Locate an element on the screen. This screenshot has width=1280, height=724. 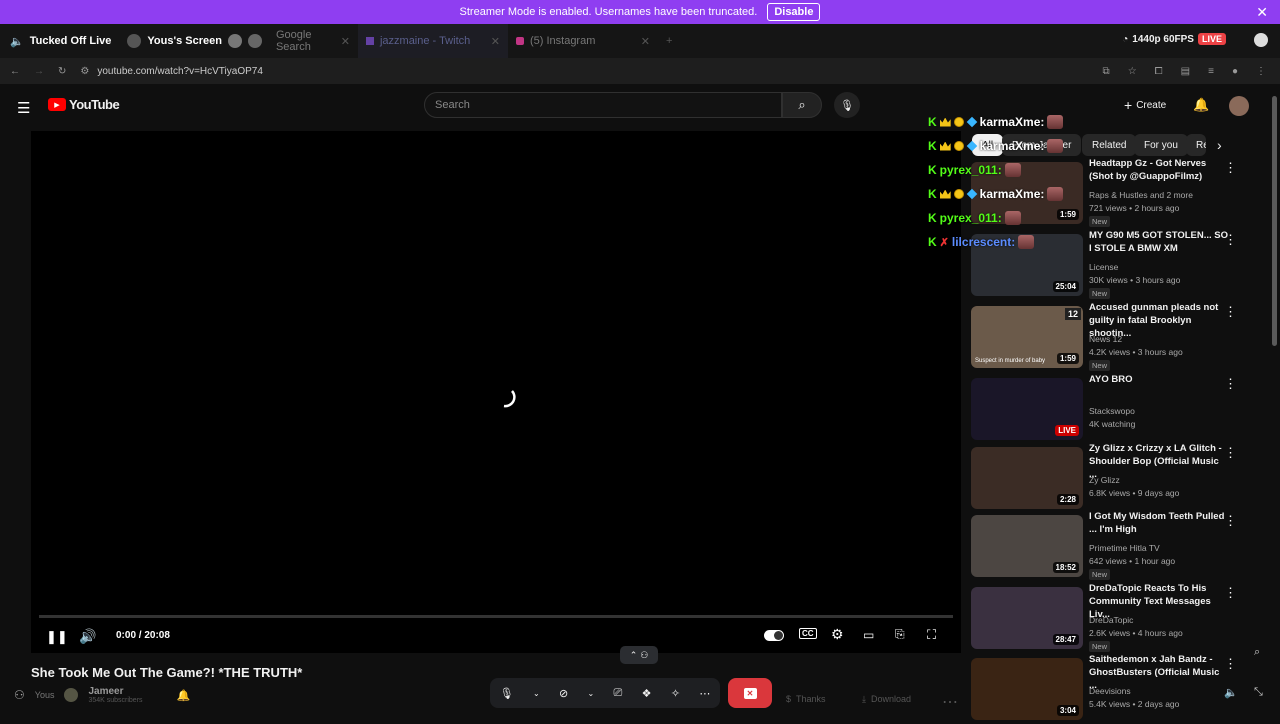
site-info-icon: ⚙ is located at coordinates (84, 71).